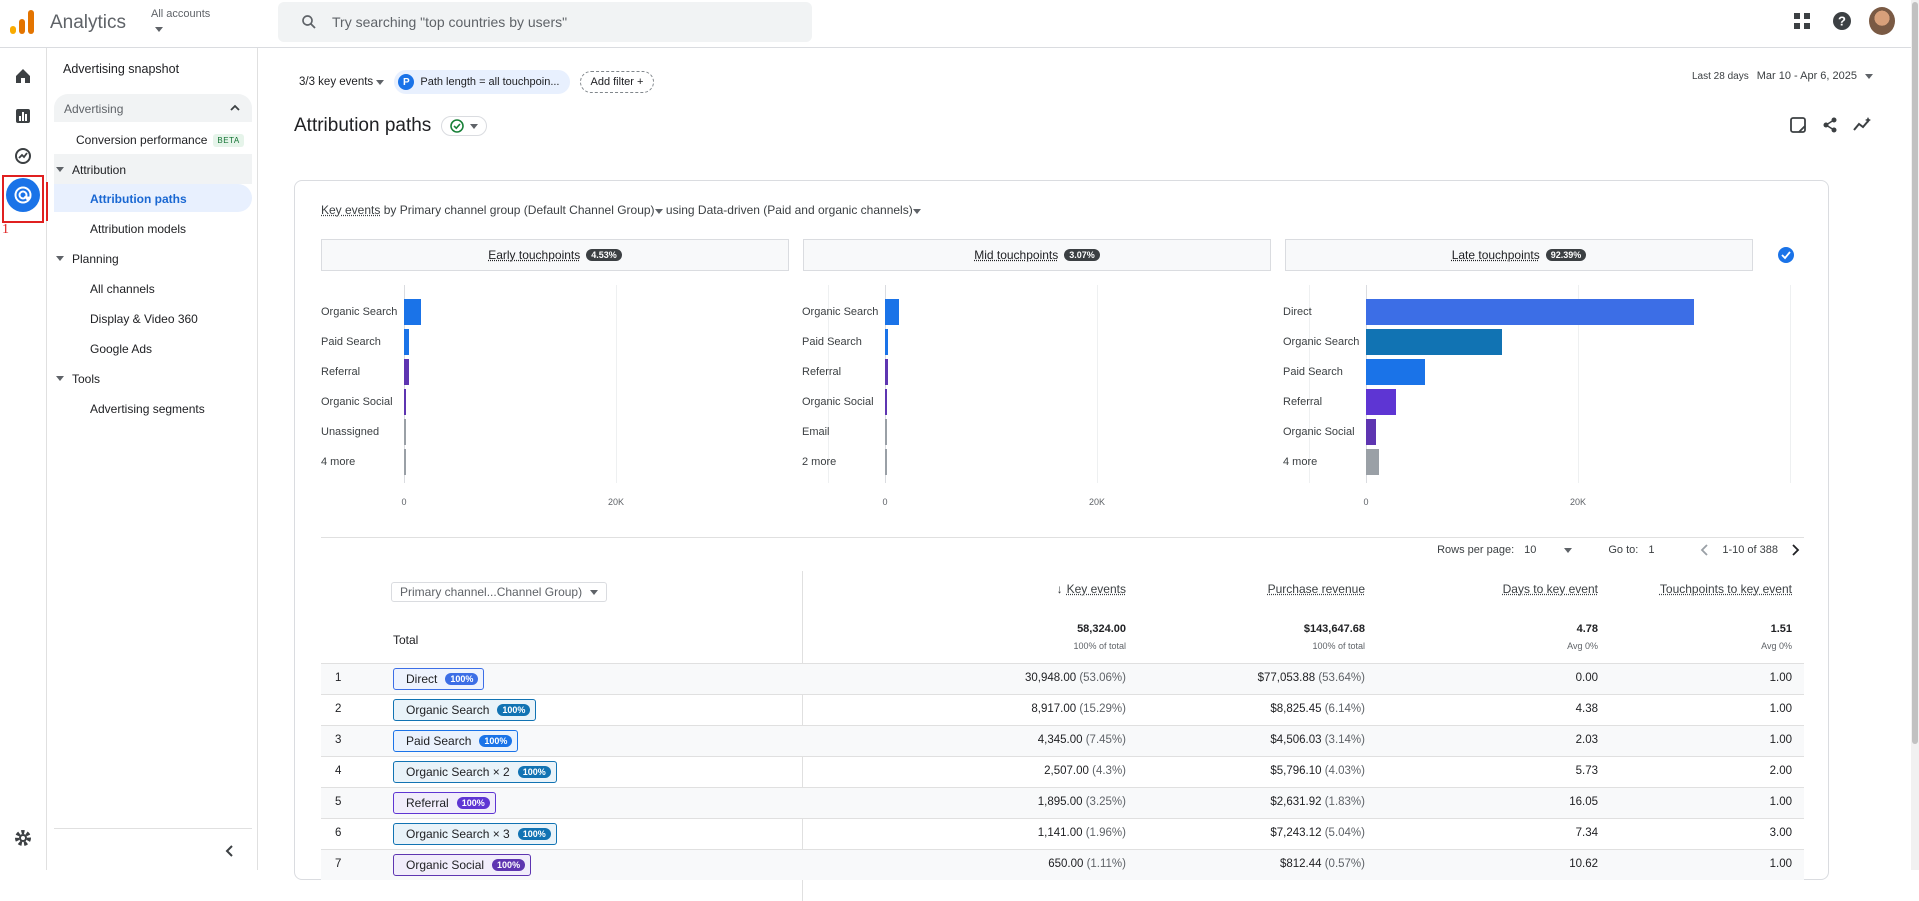  I want to click on date-range-selector: Last 28 days Mar 10 - Apr 6, 2025, so click(1782, 76).